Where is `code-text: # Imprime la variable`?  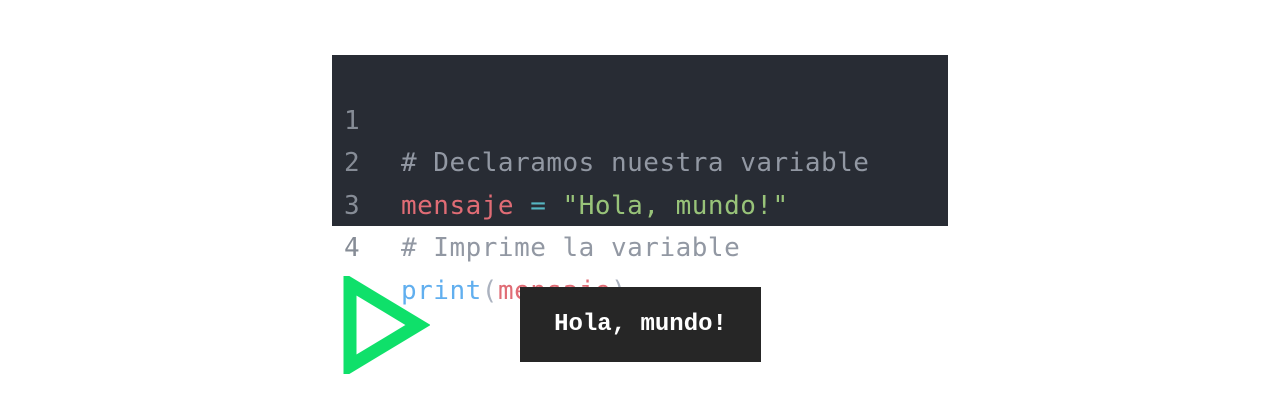 code-text: # Imprime la variable is located at coordinates (570, 248).